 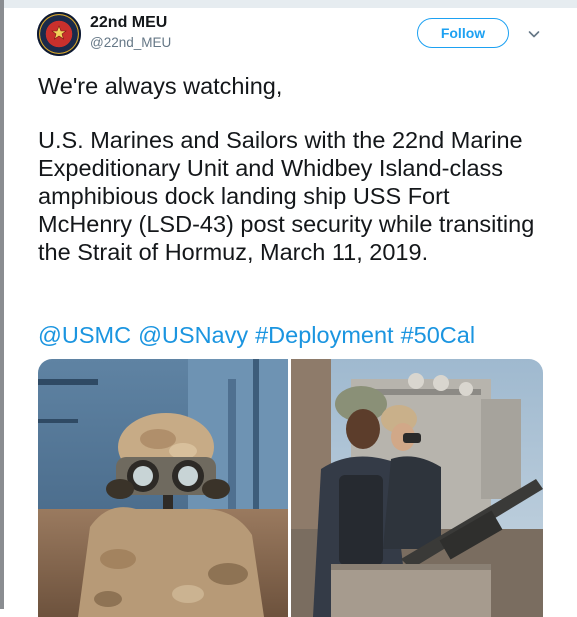 I want to click on tweet-text-intro: We're always watching,, so click(x=160, y=86).